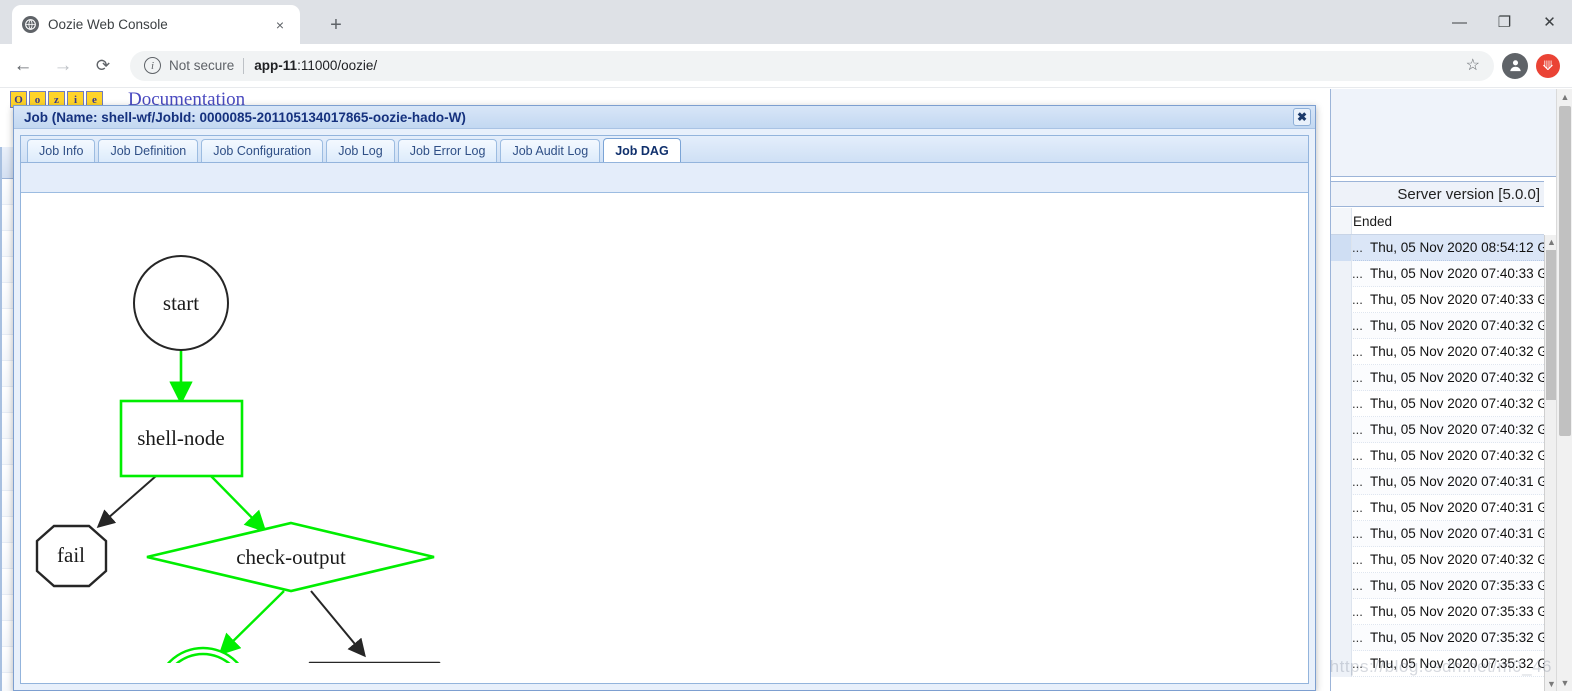 This screenshot has width=1572, height=691. I want to click on dag-node-end: end, so click(203, 654).